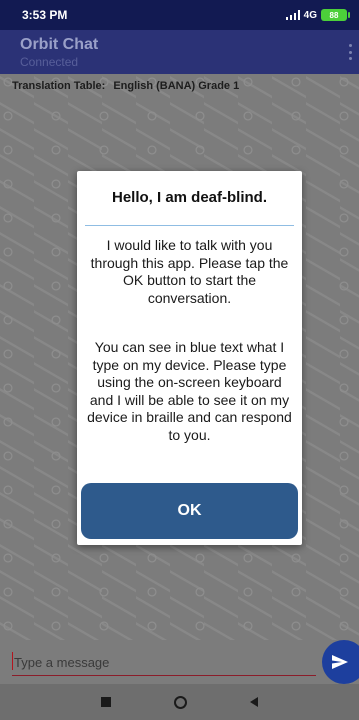 Image resolution: width=359 pixels, height=720 pixels. What do you see at coordinates (12, 661) in the screenshot?
I see `text-cursor` at bounding box center [12, 661].